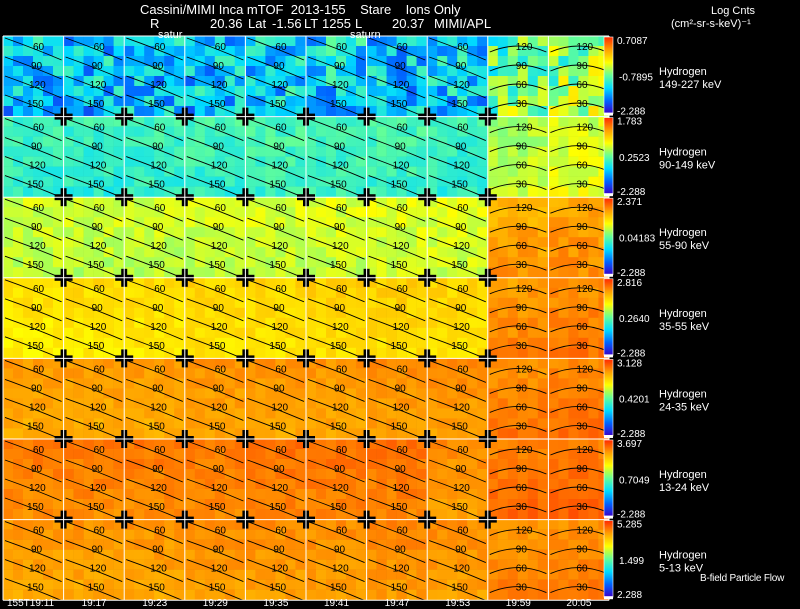 The height and width of the screenshot is (609, 800). Describe the element at coordinates (629, 595) in the screenshot. I see `colorbar-min-label: 2.288` at that location.